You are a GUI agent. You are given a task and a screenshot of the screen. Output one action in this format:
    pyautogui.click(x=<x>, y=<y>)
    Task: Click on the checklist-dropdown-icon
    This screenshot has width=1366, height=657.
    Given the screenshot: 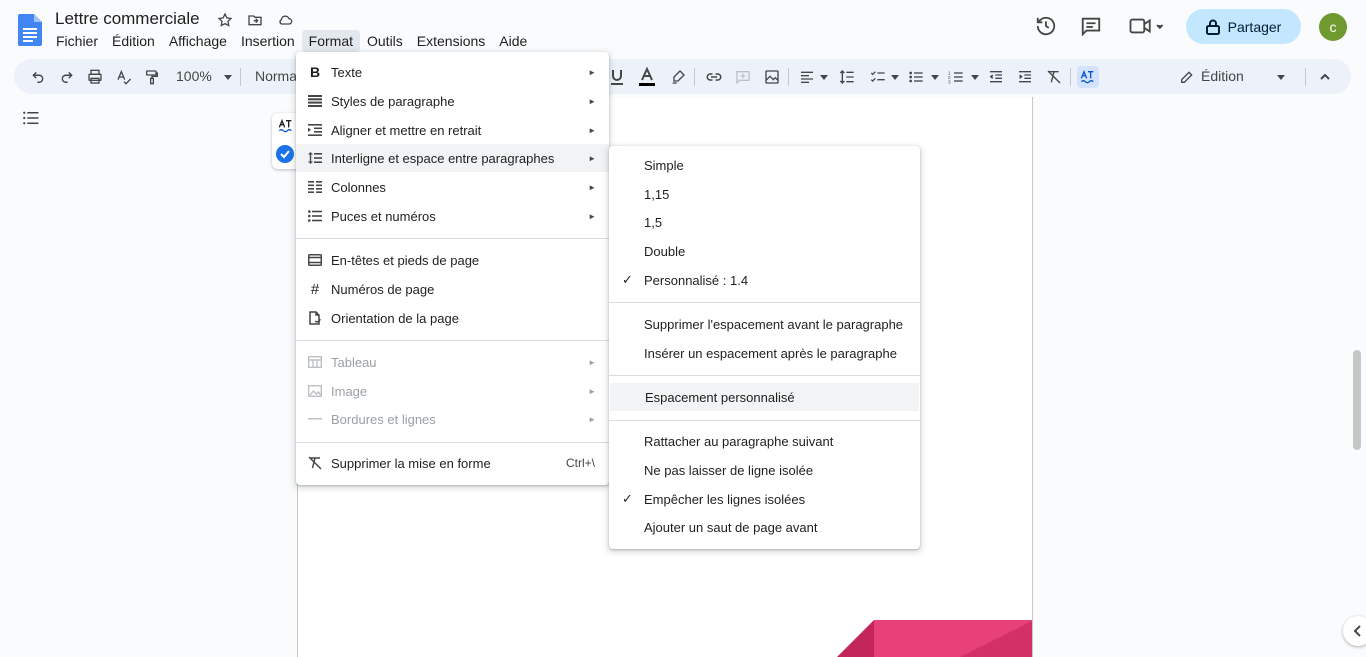 What is the action you would take?
    pyautogui.click(x=895, y=77)
    